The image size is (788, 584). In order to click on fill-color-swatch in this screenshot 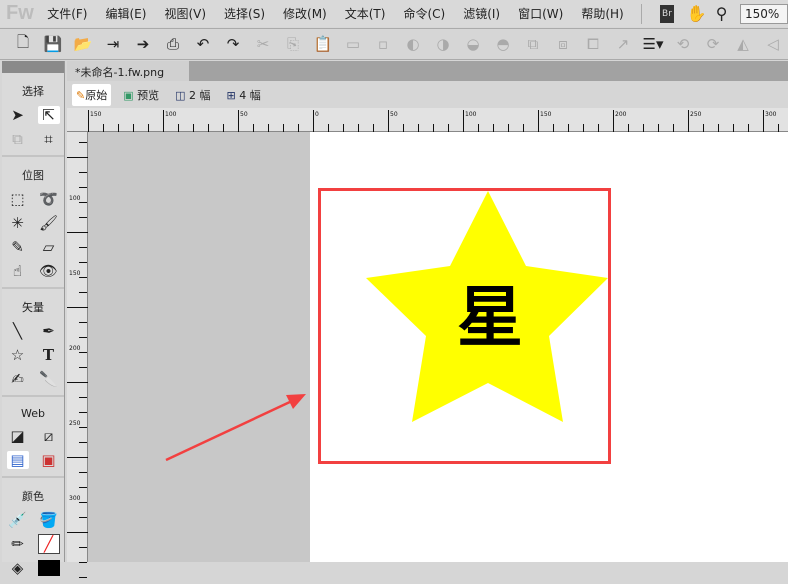, I will do `click(48, 568)`.